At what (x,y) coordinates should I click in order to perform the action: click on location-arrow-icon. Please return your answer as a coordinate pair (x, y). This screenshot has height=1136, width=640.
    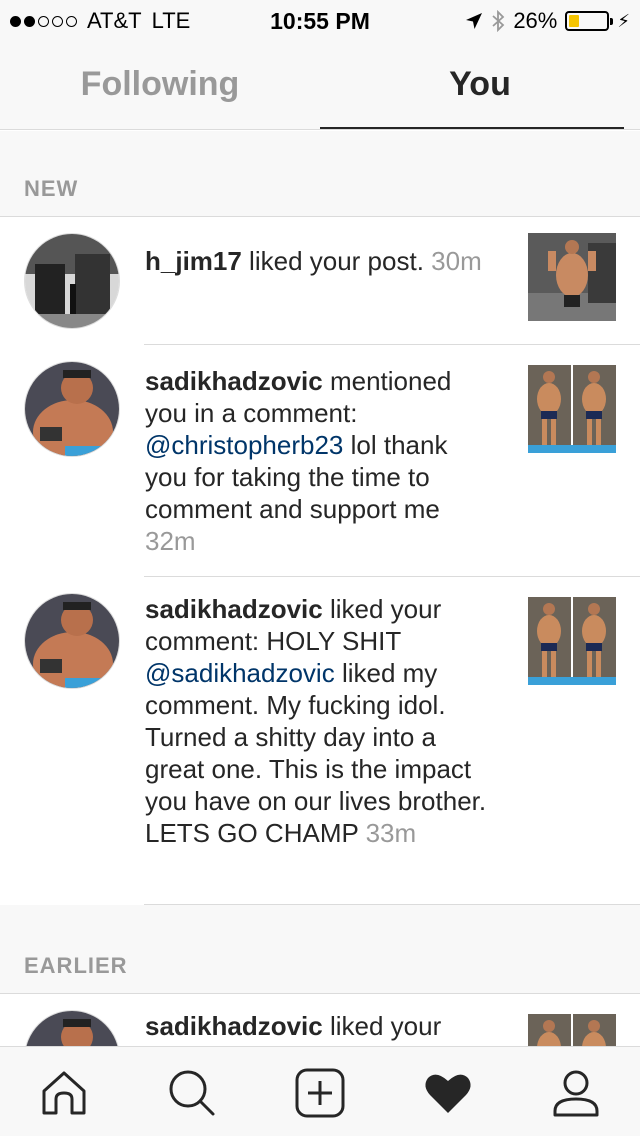
    Looking at the image, I should click on (474, 21).